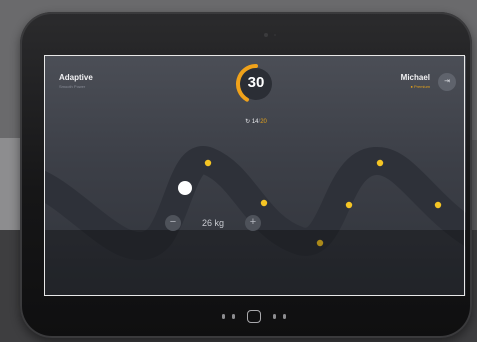 Image resolution: width=477 pixels, height=342 pixels. What do you see at coordinates (185, 188) in the screenshot?
I see `position-cursor` at bounding box center [185, 188].